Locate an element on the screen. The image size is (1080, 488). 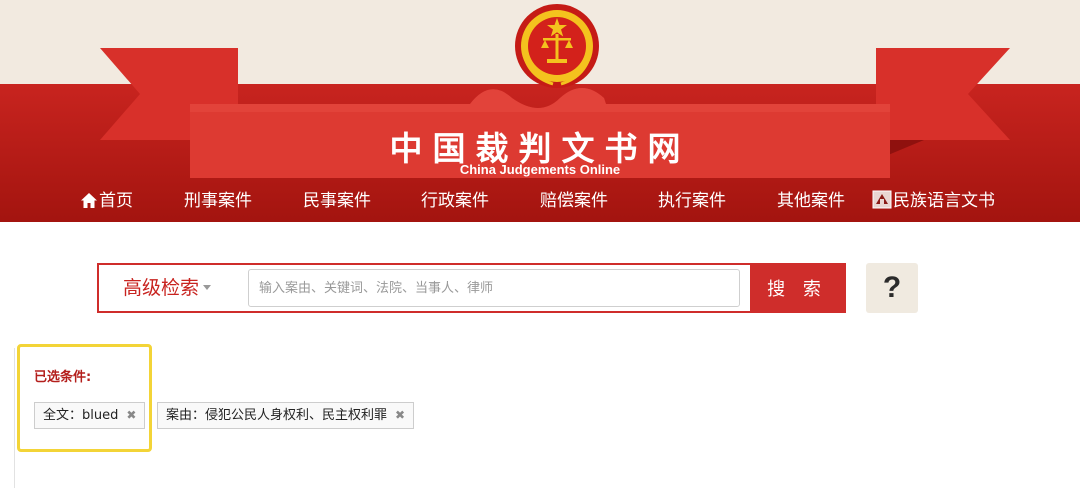
nav-item-enforcement: 执行案件 is located at coordinates (692, 201).